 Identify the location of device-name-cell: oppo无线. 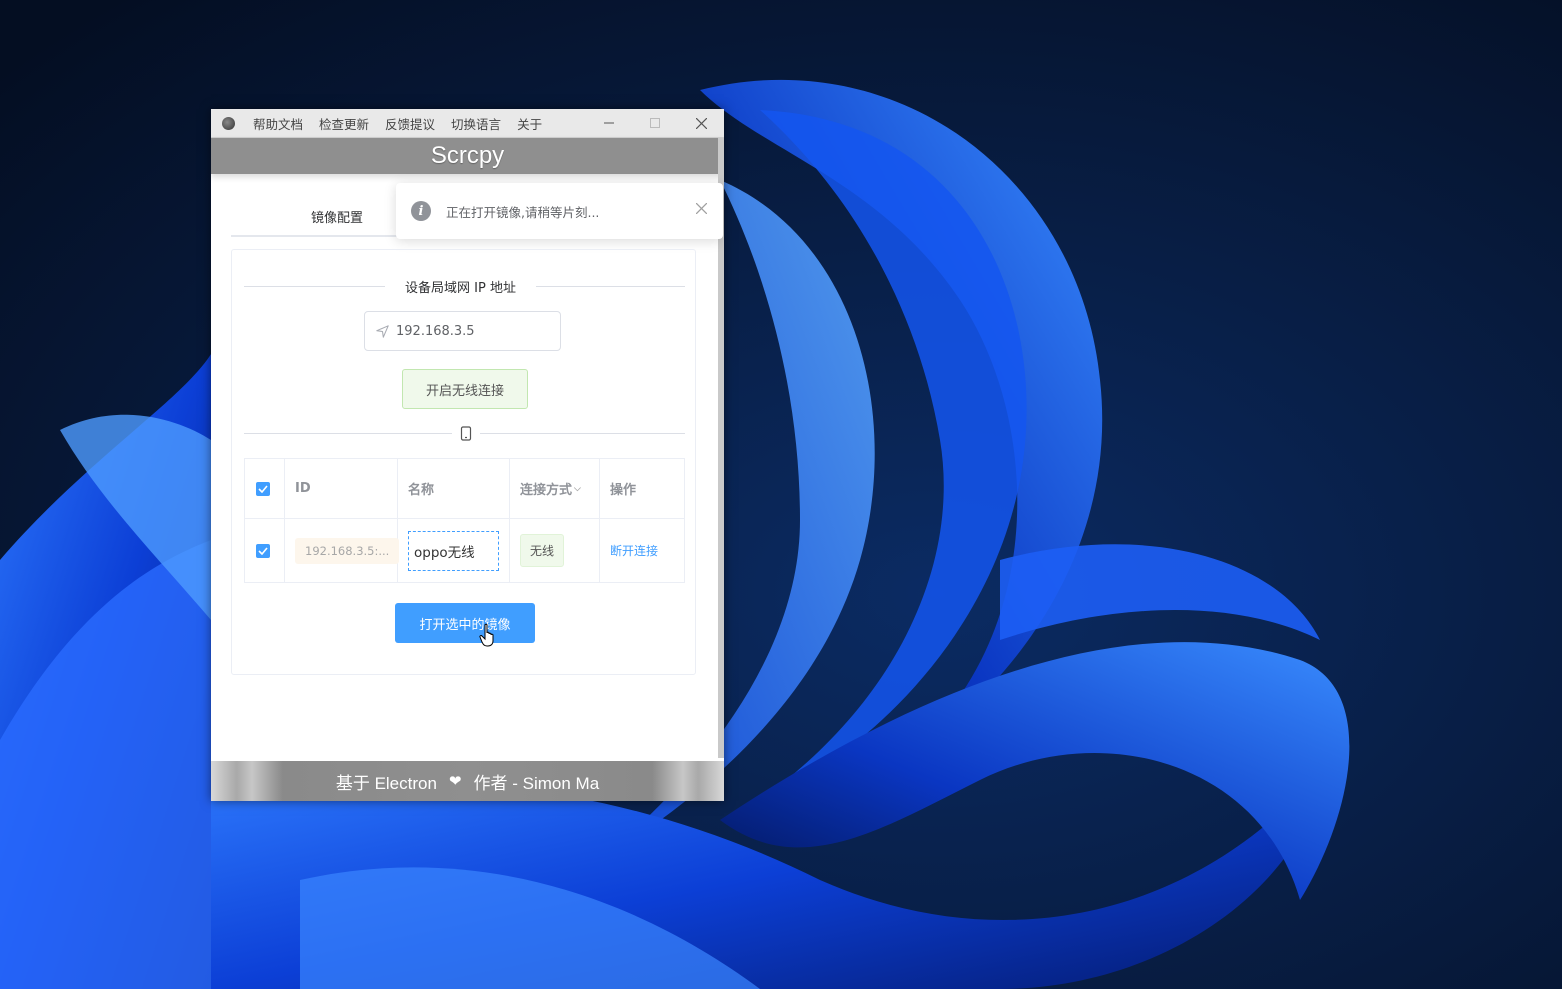
(454, 550).